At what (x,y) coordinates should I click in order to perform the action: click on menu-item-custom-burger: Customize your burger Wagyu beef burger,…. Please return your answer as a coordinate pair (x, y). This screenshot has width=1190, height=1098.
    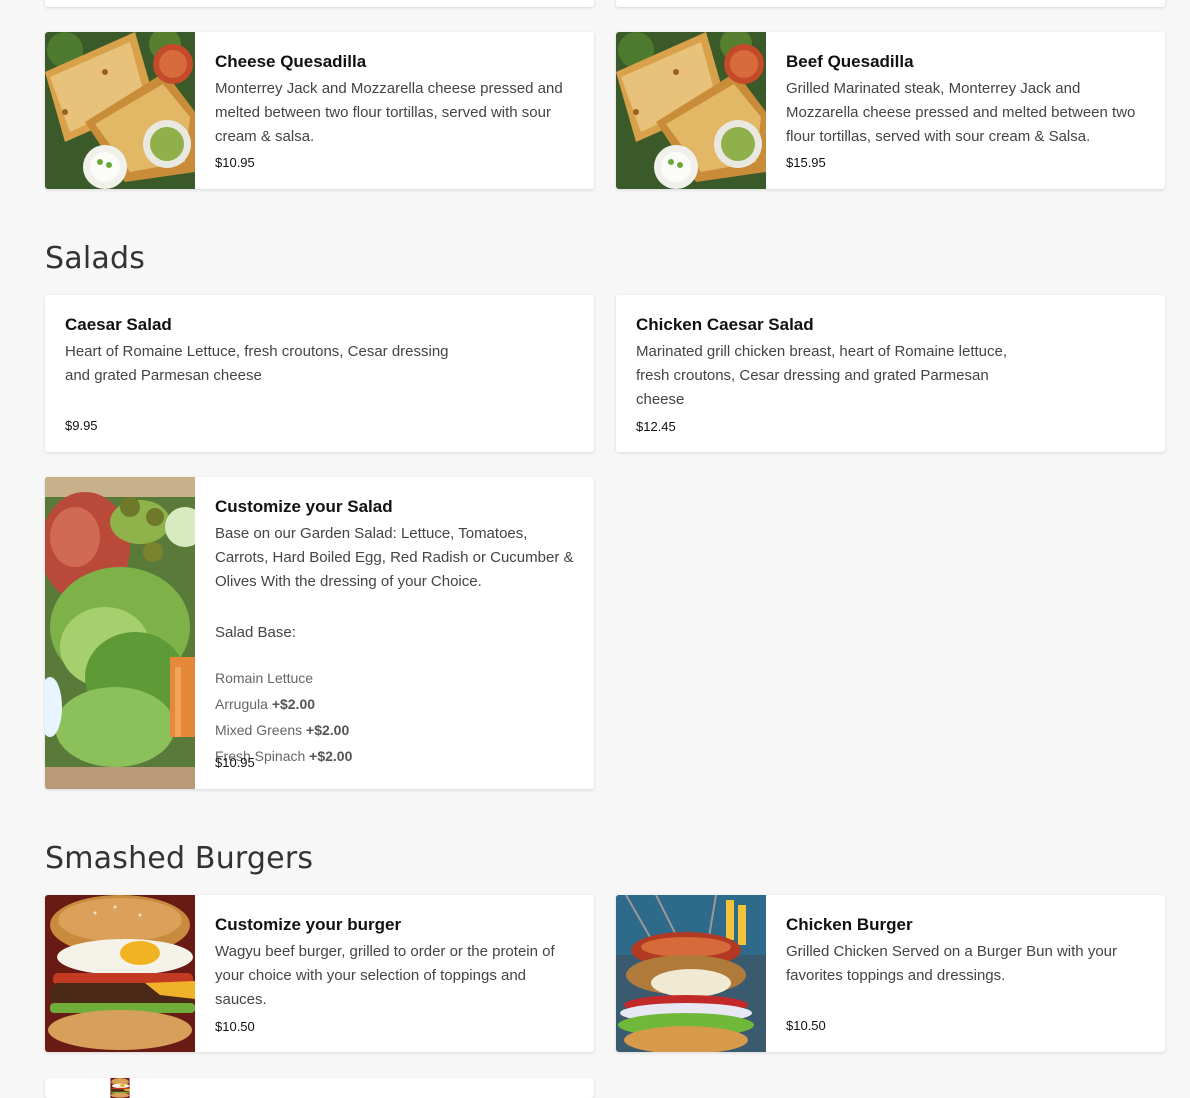
    Looking at the image, I should click on (319, 973).